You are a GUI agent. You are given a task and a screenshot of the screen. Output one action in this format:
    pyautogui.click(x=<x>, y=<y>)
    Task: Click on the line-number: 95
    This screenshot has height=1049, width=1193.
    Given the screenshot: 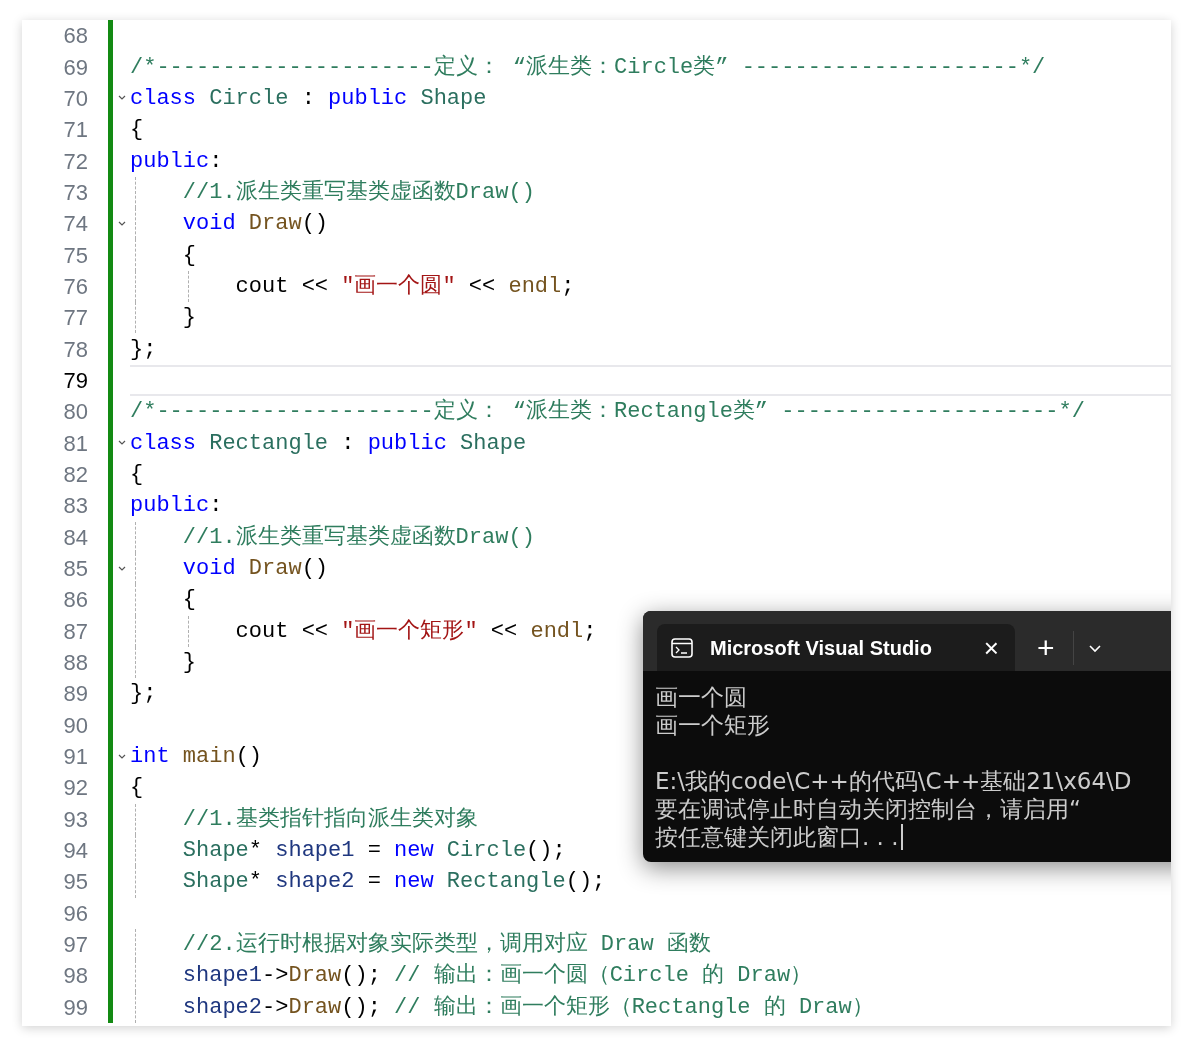 What is the action you would take?
    pyautogui.click(x=75, y=882)
    